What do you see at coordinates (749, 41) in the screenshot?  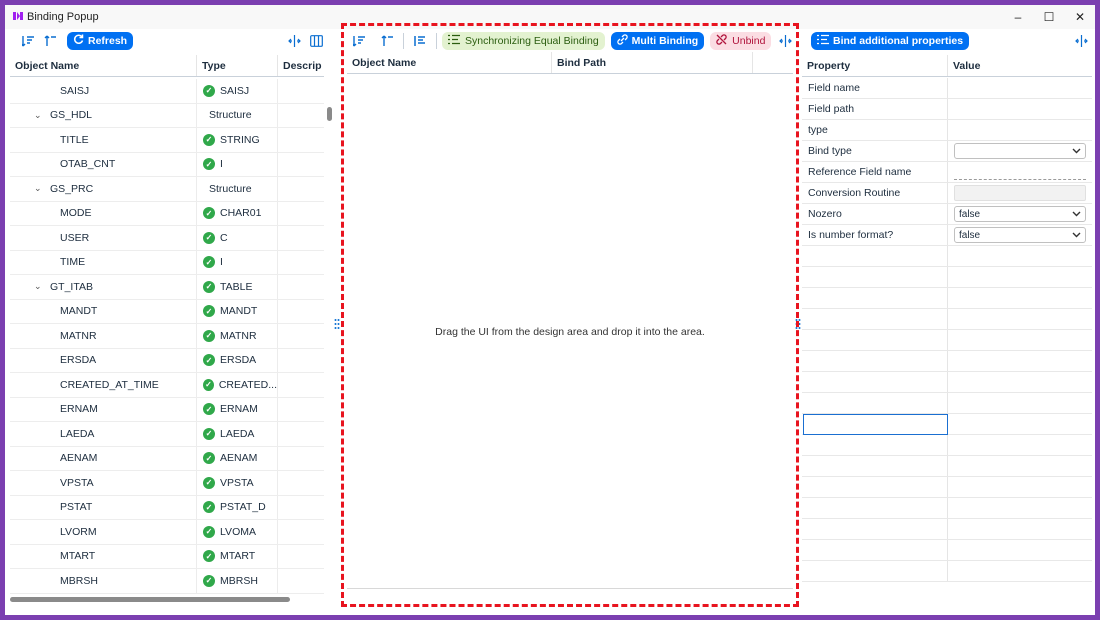 I see `unbind-label: Unbind` at bounding box center [749, 41].